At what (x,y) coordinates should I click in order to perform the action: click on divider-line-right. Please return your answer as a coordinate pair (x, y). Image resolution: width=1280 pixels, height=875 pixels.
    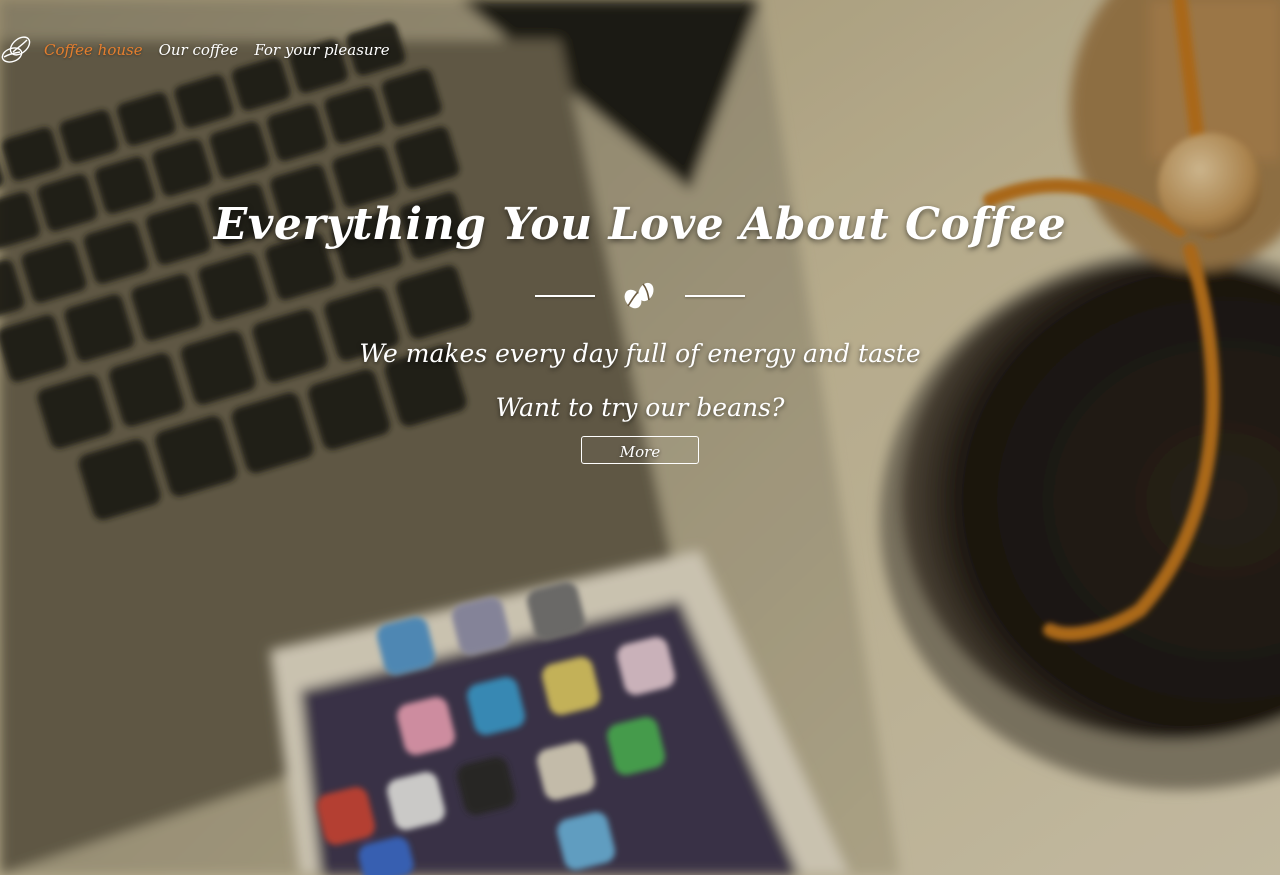
    Looking at the image, I should click on (715, 296).